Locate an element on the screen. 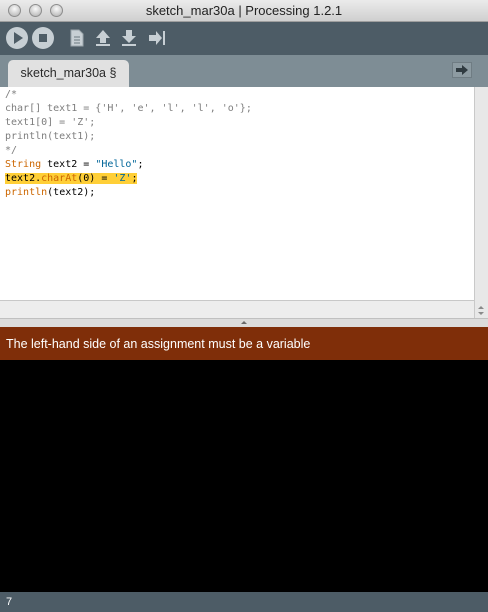 This screenshot has width=488, height=612. toolbar is located at coordinates (244, 38).